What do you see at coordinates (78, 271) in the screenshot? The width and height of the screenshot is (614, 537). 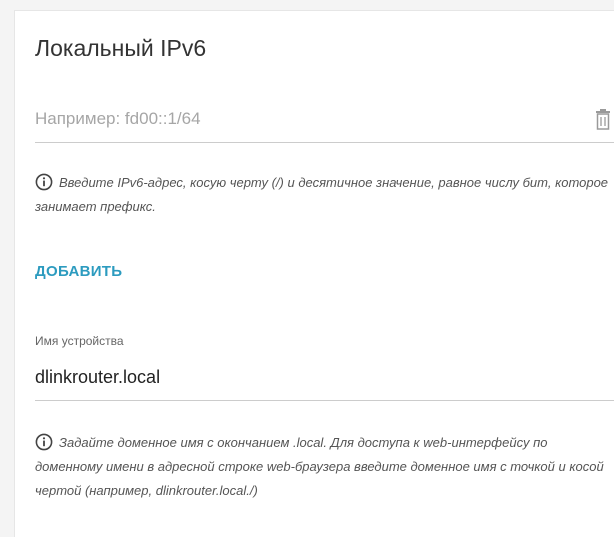 I see `add-button: ДОБАВИТЬ` at bounding box center [78, 271].